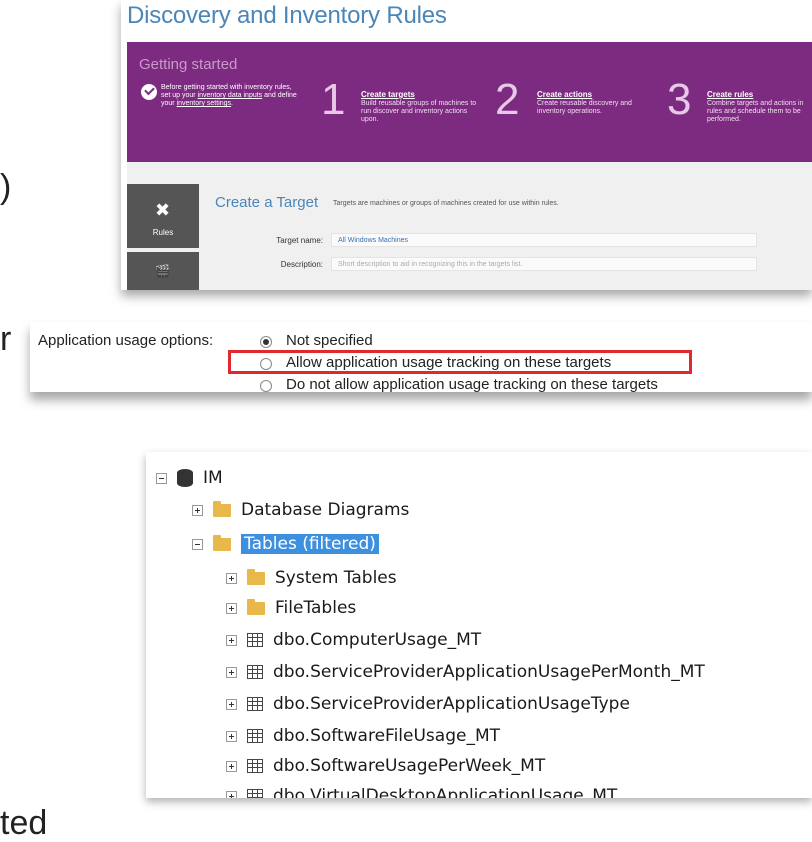 The height and width of the screenshot is (842, 812). I want to click on create-actions-link: Create actions, so click(564, 94).